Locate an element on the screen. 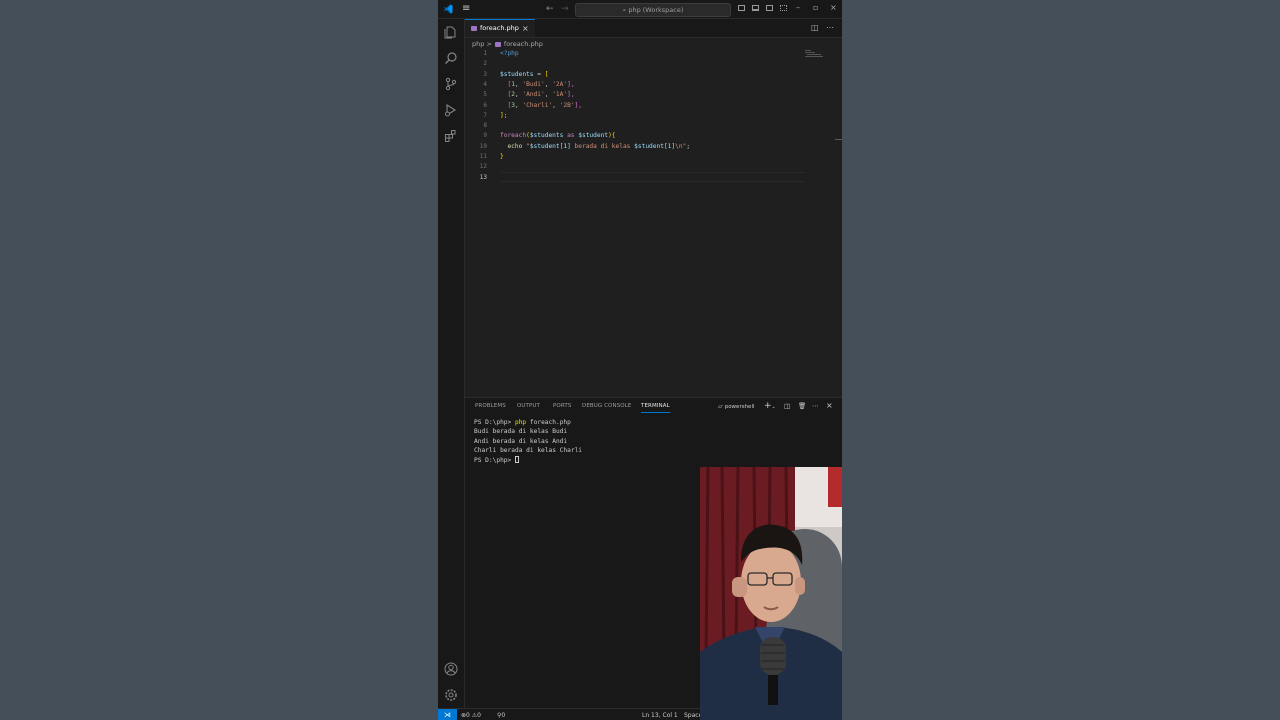  problems-status: ⊗0 ⚠0 is located at coordinates (471, 715).